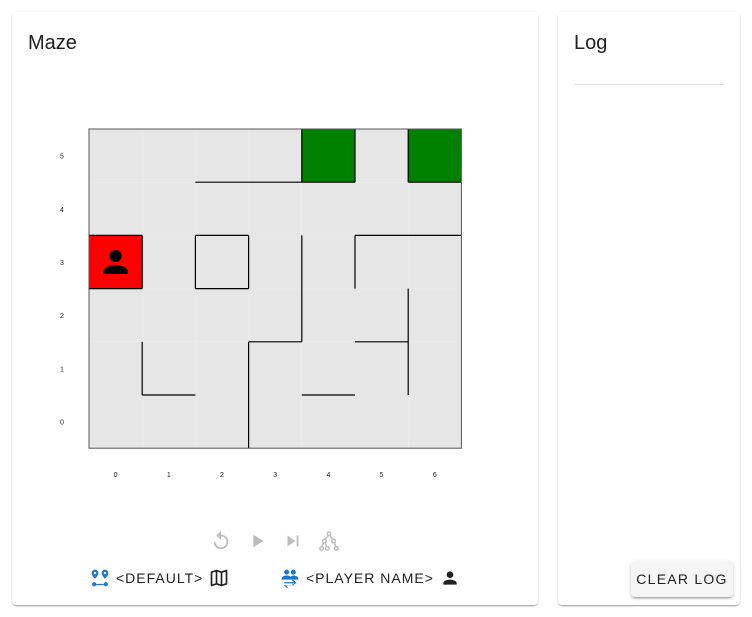 This screenshot has width=752, height=617. I want to click on x-axis-label: 6, so click(435, 475).